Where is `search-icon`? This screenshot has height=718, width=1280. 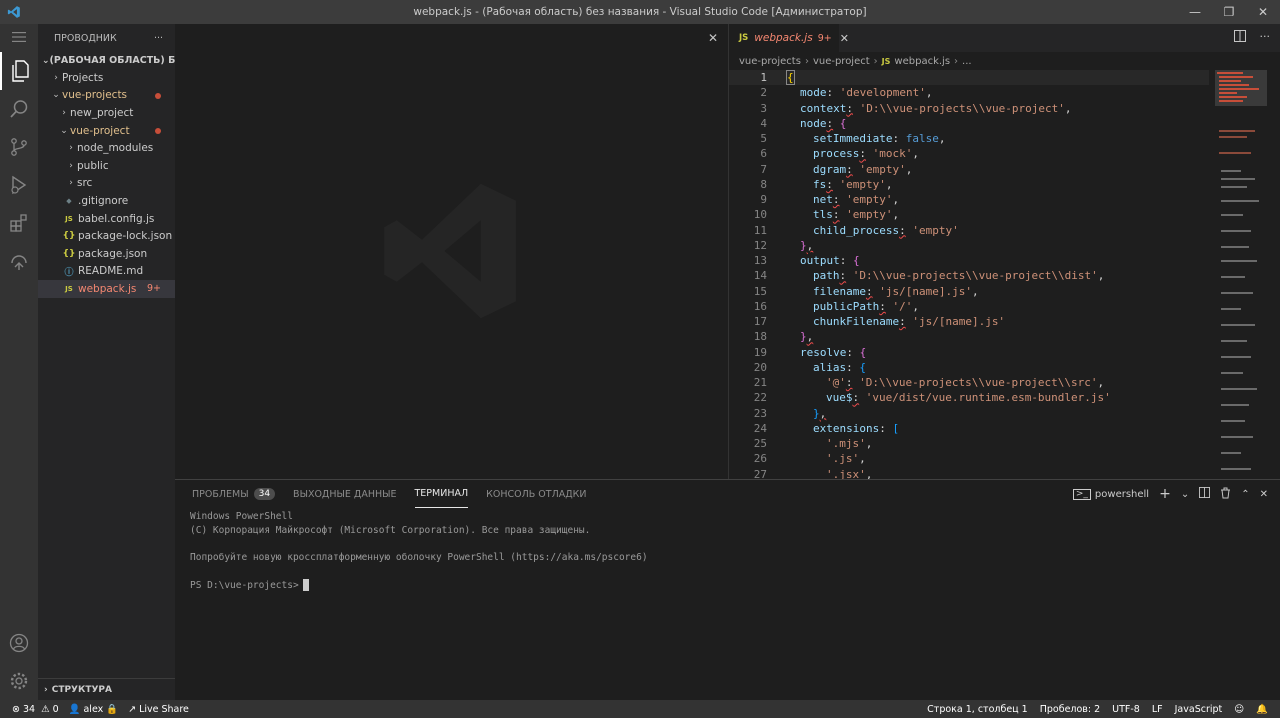
search-icon is located at coordinates (19, 109).